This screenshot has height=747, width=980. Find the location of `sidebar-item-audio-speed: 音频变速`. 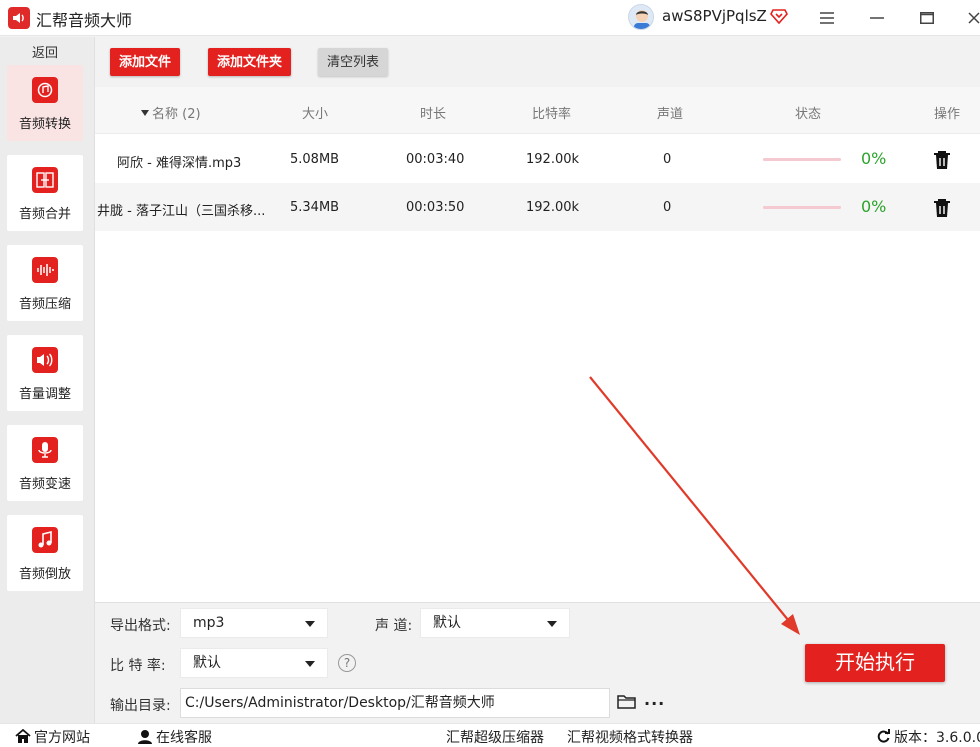

sidebar-item-audio-speed: 音频变速 is located at coordinates (45, 463).